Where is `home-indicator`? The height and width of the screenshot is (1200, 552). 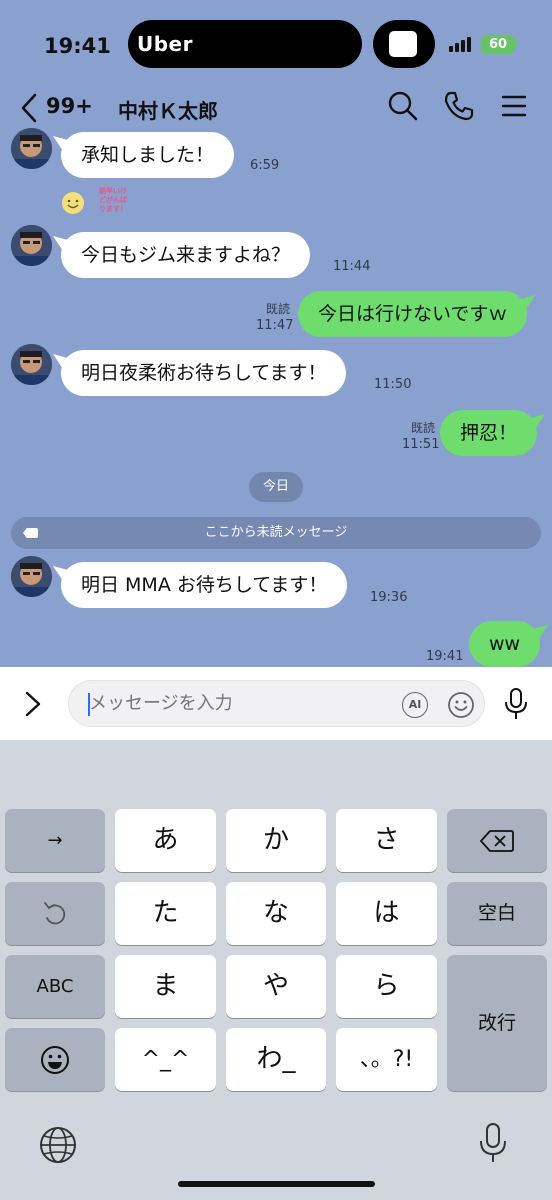 home-indicator is located at coordinates (276, 1184).